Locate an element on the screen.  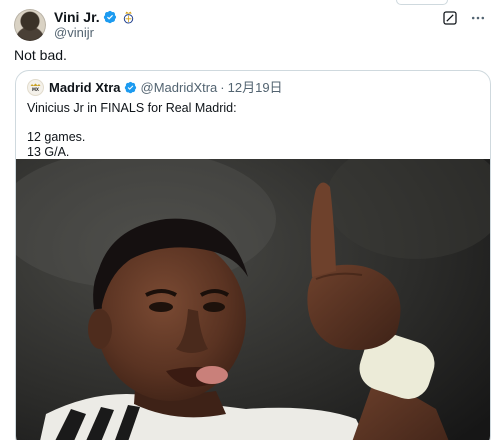
tweet-text: Not bad. is located at coordinates (40, 55).